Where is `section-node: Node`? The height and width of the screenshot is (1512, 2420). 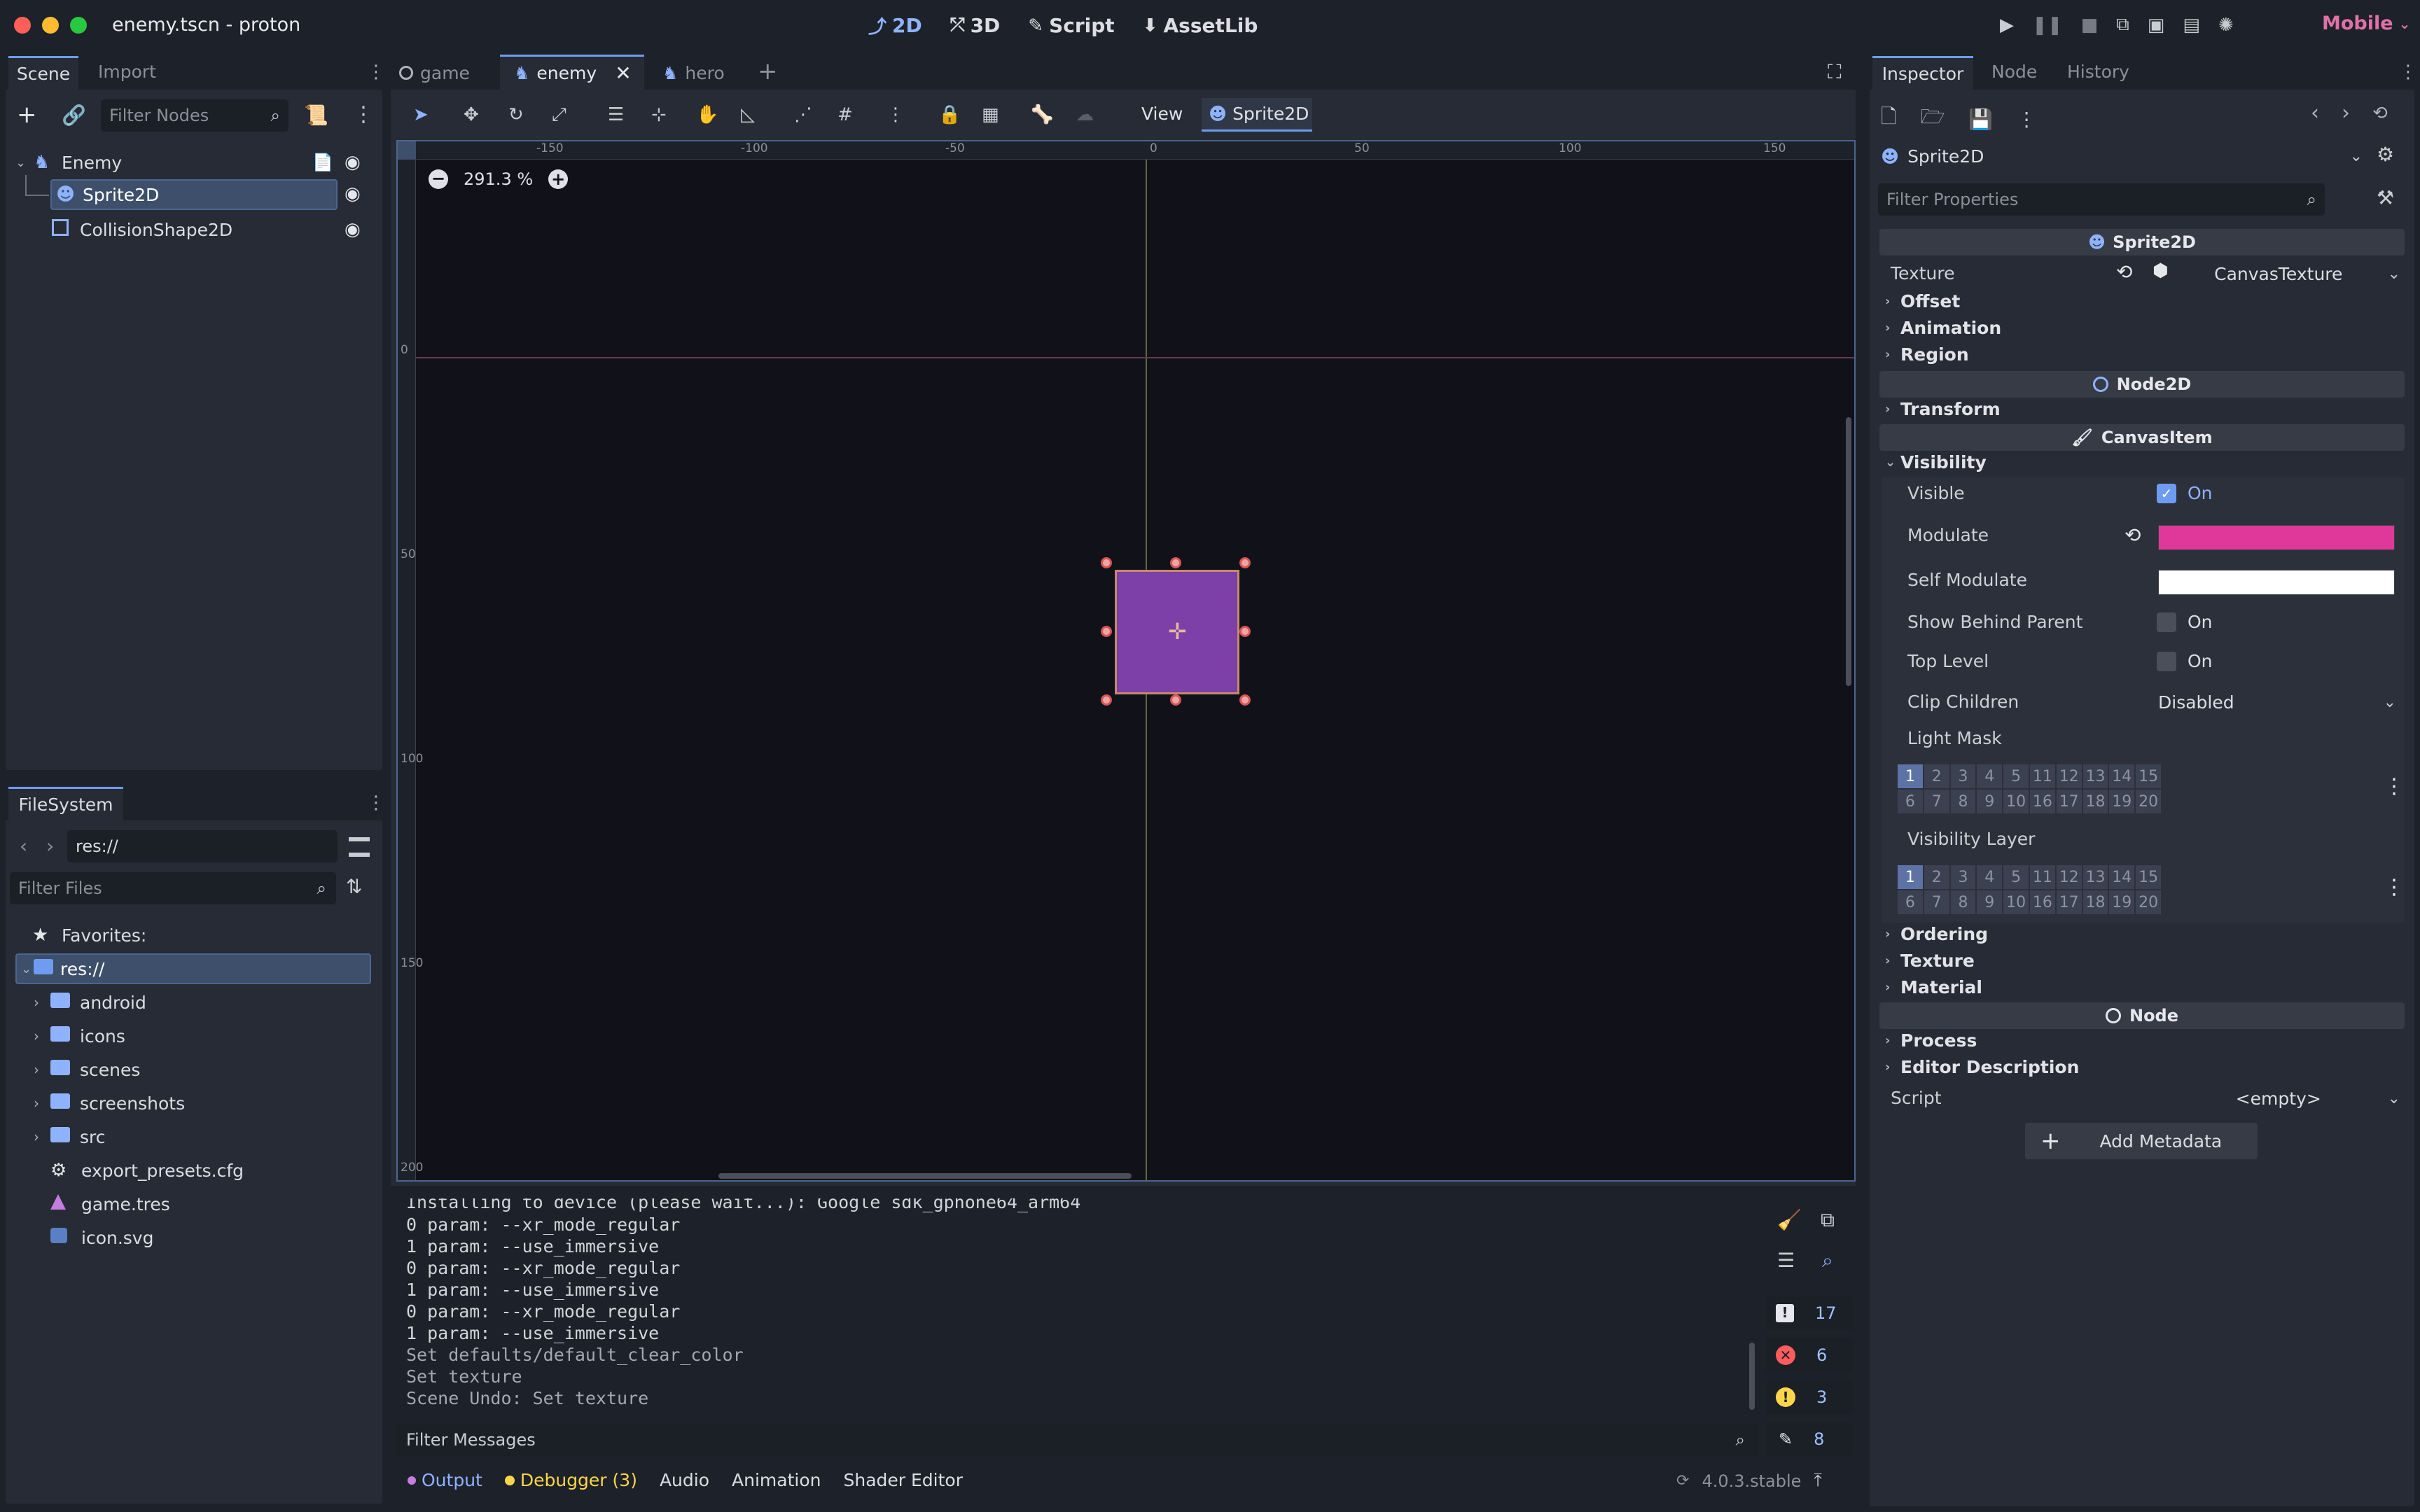 section-node: Node is located at coordinates (2142, 1015).